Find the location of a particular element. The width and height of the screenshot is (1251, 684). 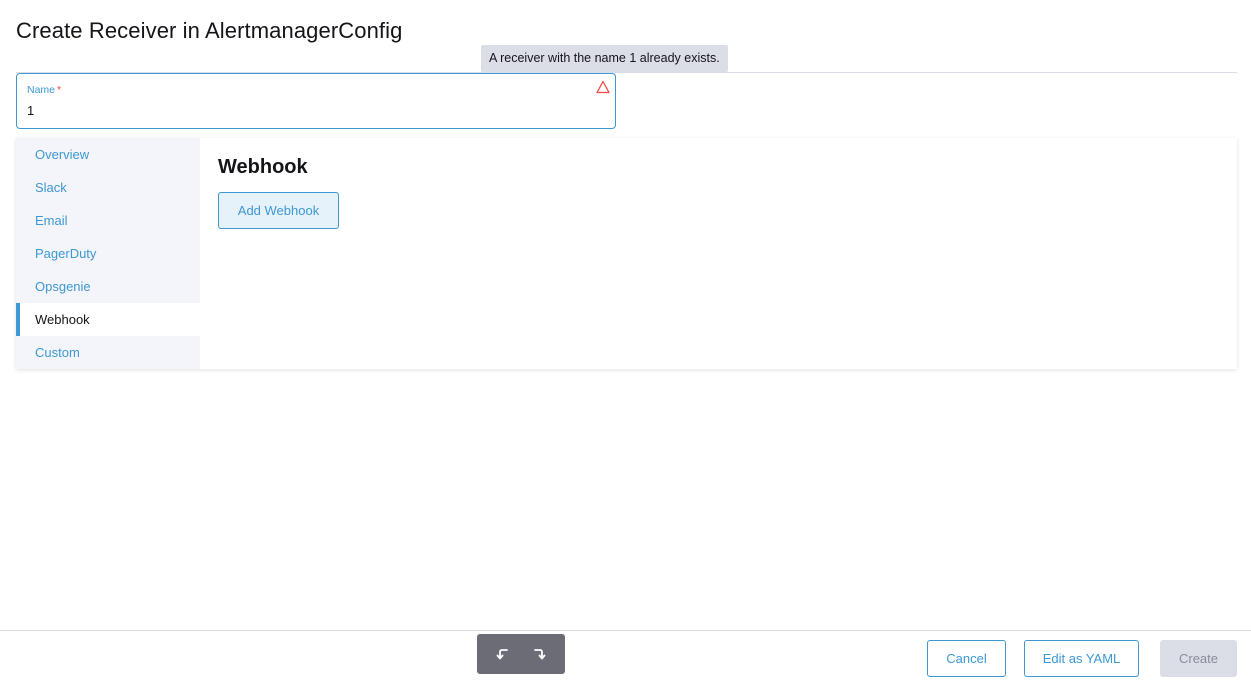

undo-button is located at coordinates (503, 654).